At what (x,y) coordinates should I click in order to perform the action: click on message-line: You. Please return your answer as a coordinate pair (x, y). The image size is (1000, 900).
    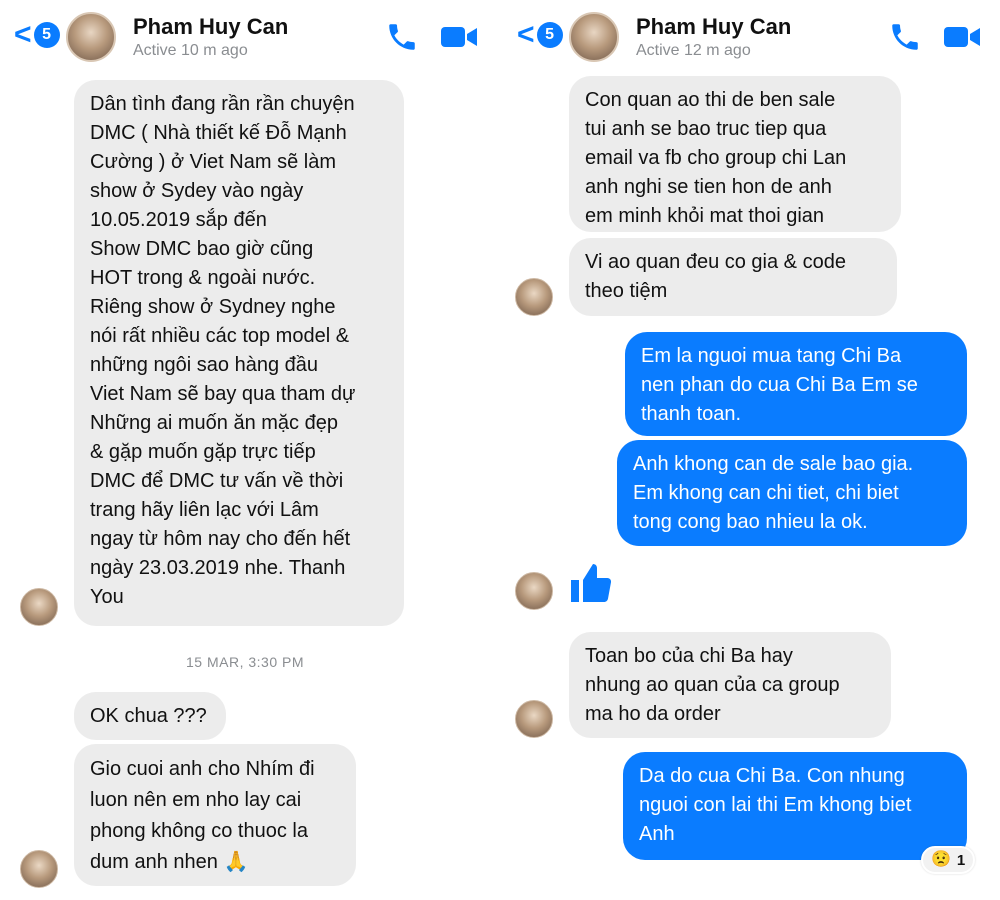
    Looking at the image, I should click on (107, 597).